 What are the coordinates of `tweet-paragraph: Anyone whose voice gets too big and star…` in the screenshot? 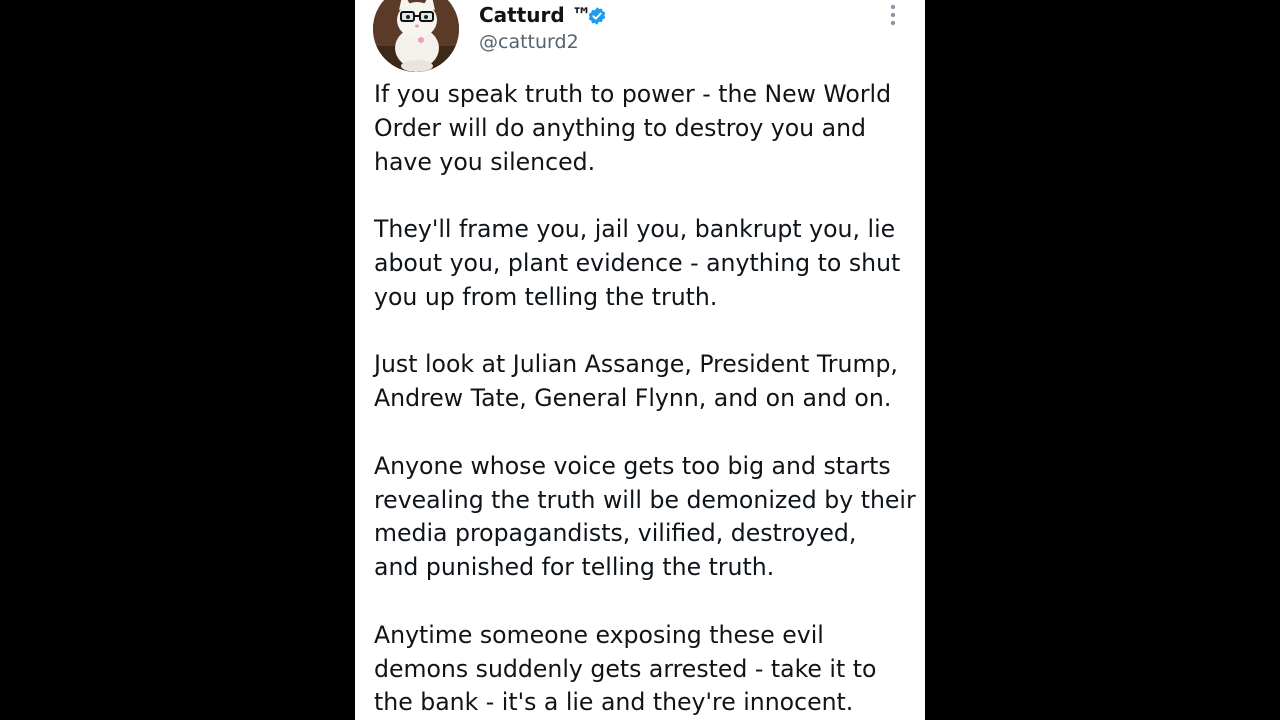 It's located at (645, 517).